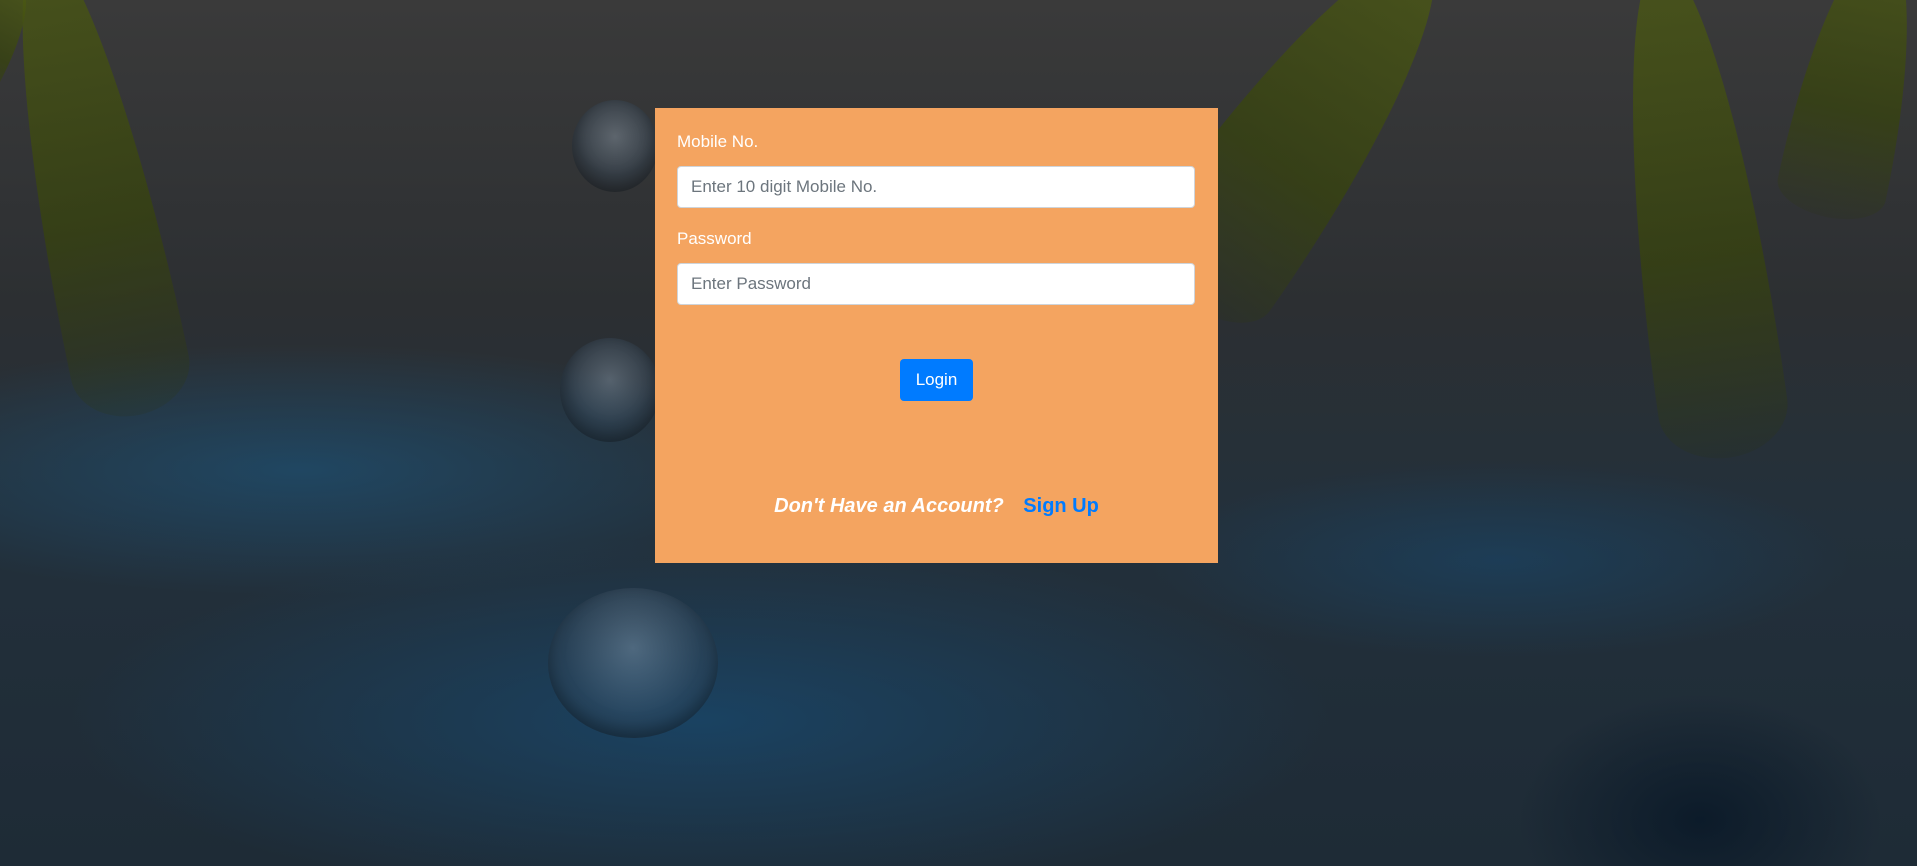  Describe the element at coordinates (889, 506) in the screenshot. I see `signup-prompt: Don't Have an Account?` at that location.